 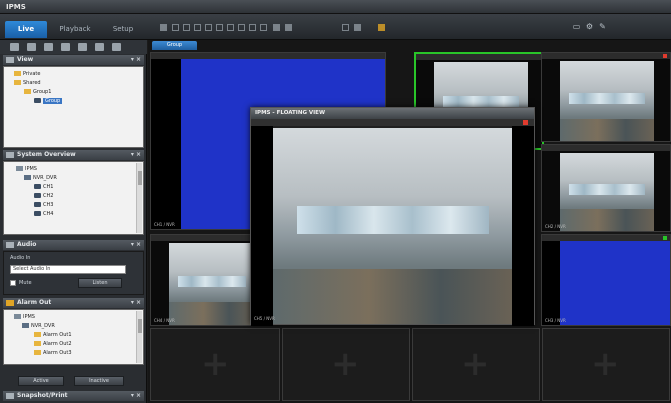 I want to click on mute-label: Mute, so click(x=25, y=283).